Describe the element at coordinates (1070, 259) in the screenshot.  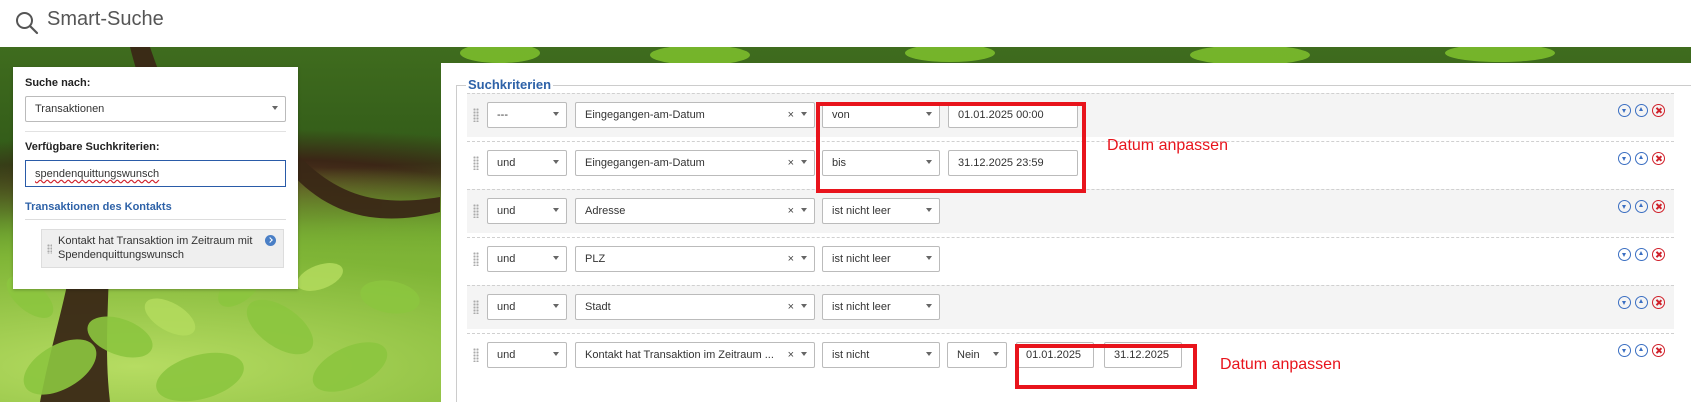
I see `criteria-row: und PLZ × ist nicht leer` at that location.